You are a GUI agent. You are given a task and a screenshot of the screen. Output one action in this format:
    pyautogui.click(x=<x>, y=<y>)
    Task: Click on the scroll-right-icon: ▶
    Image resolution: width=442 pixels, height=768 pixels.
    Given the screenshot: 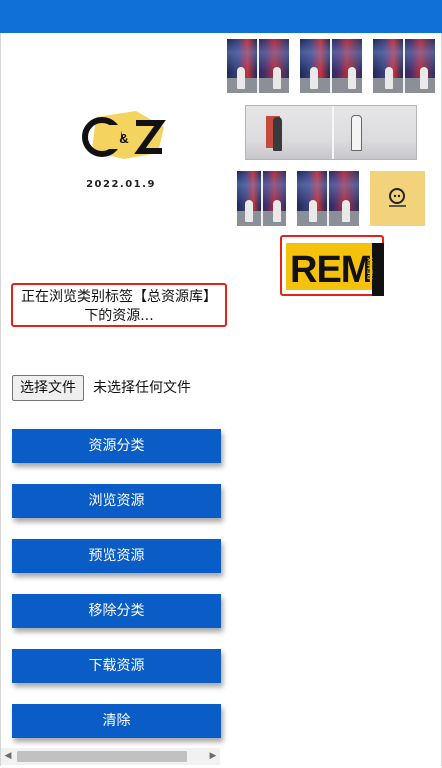 What is the action you would take?
    pyautogui.click(x=213, y=756)
    